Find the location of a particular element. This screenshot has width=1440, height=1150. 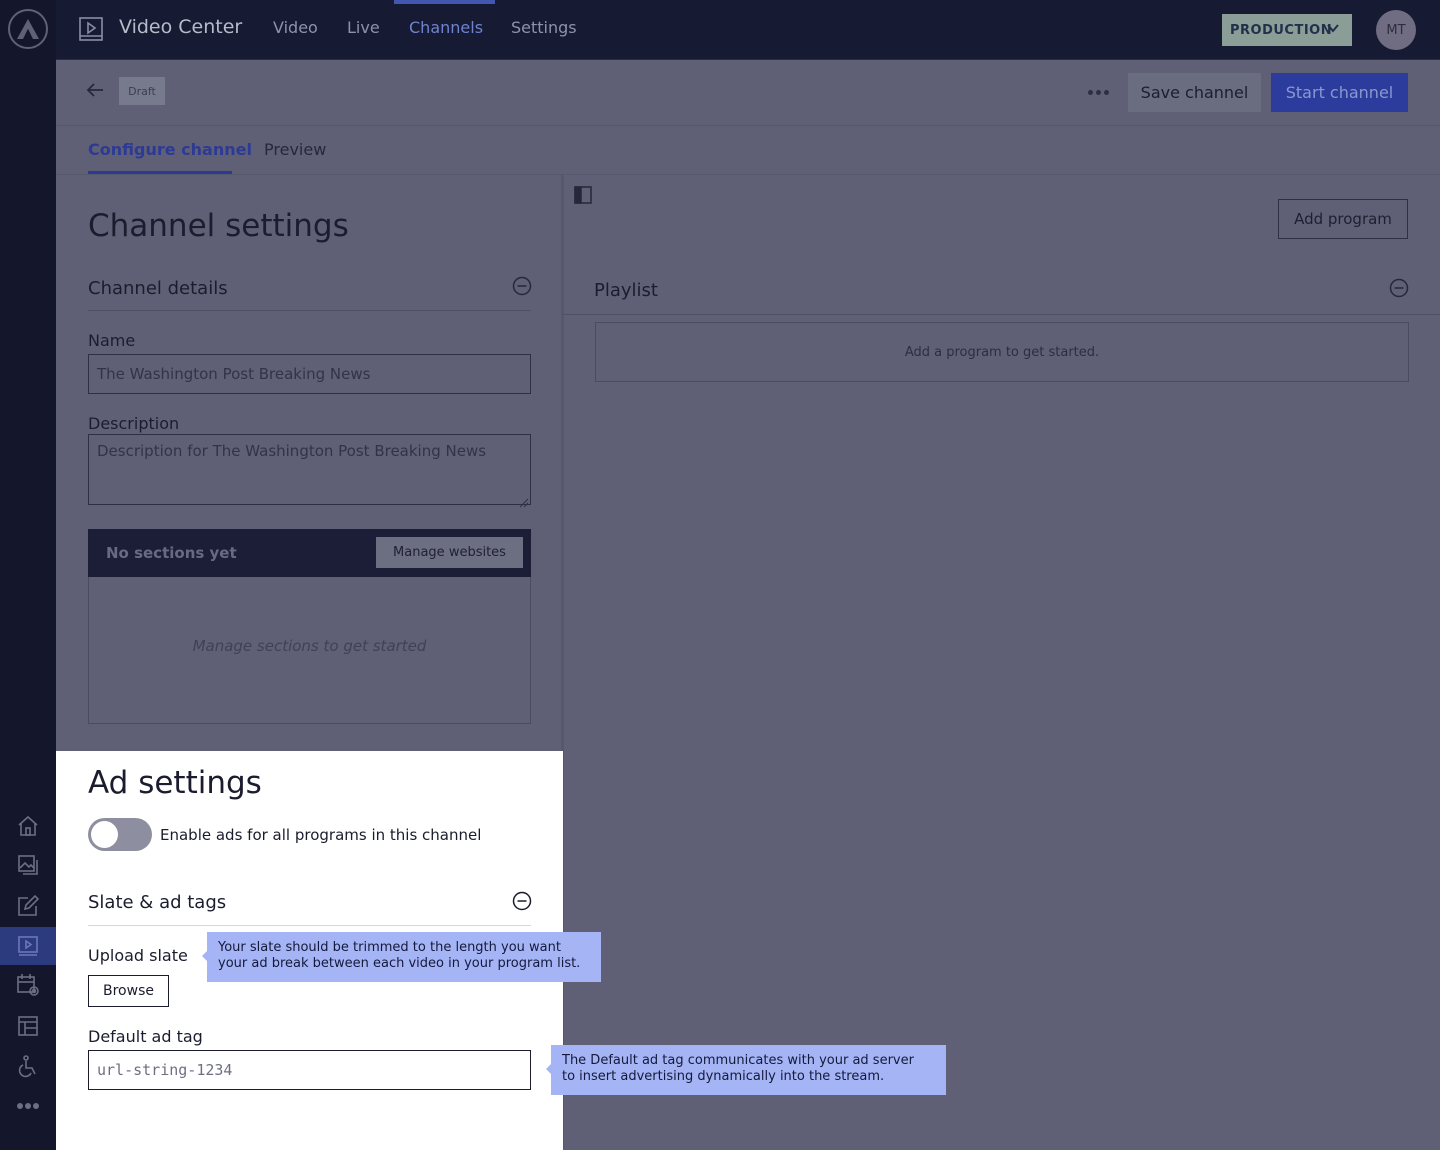

name-label: Name is located at coordinates (112, 340).